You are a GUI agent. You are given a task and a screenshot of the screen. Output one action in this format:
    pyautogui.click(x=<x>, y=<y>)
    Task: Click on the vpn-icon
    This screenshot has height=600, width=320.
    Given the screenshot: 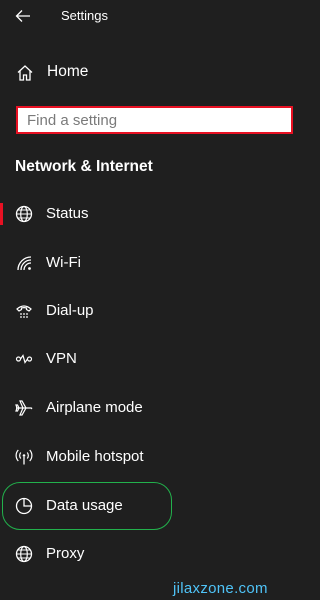 What is the action you would take?
    pyautogui.click(x=24, y=359)
    